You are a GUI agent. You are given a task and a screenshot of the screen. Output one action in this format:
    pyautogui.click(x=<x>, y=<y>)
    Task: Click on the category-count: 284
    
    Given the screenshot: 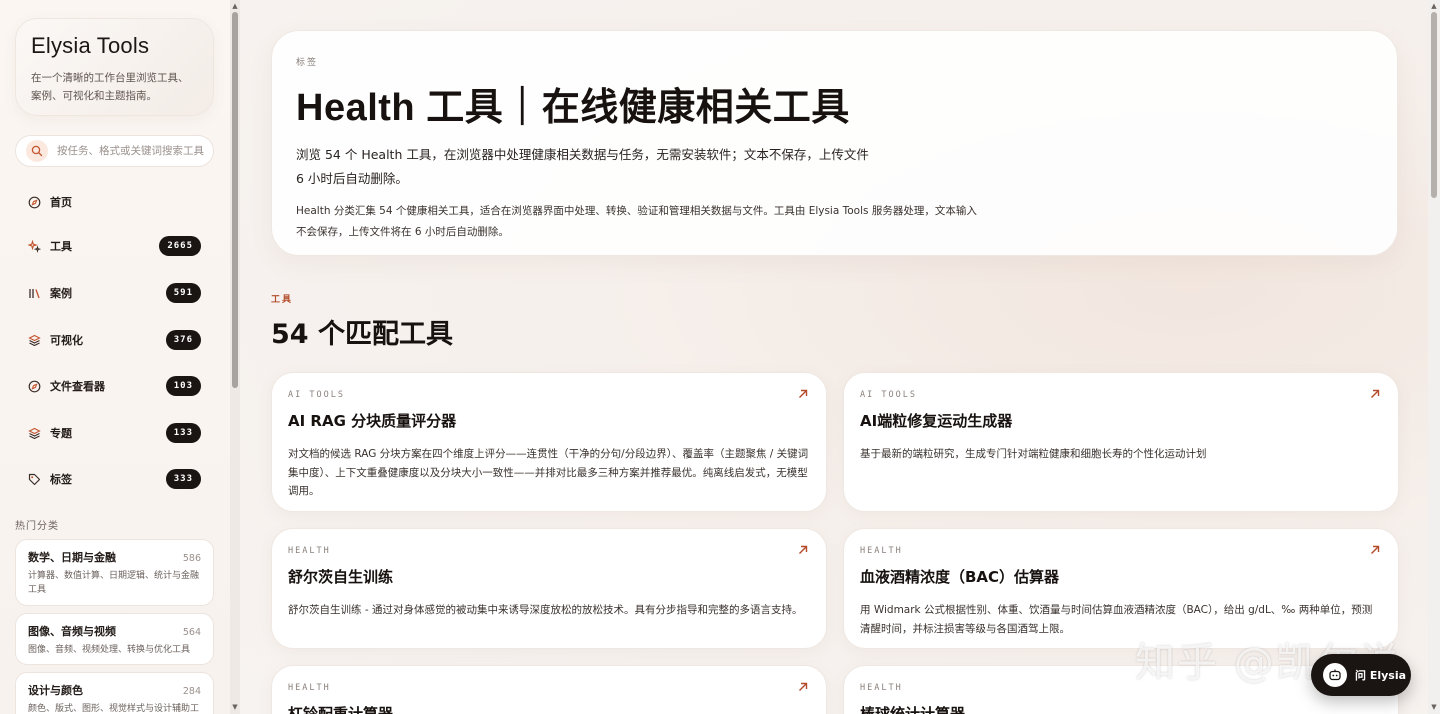 What is the action you would take?
    pyautogui.click(x=191, y=691)
    